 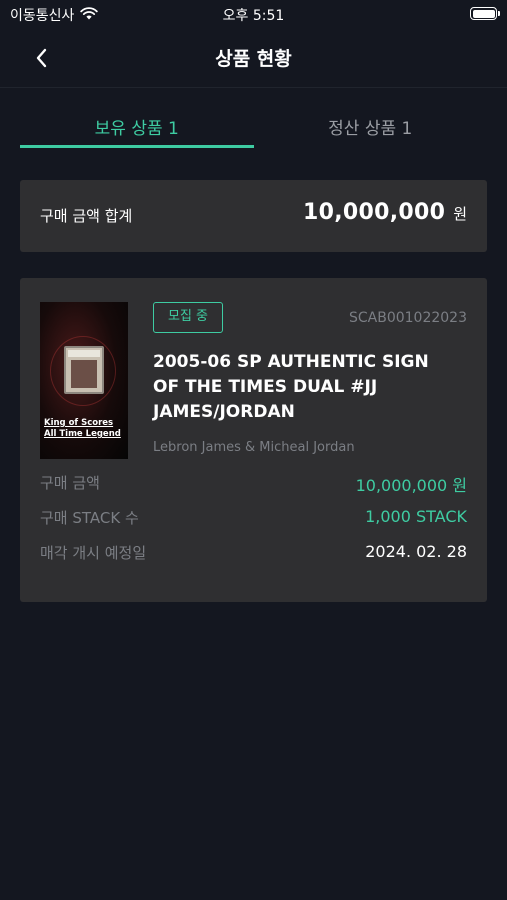 I want to click on status-bar: 이동통신사 오후 5:51, so click(x=253, y=14).